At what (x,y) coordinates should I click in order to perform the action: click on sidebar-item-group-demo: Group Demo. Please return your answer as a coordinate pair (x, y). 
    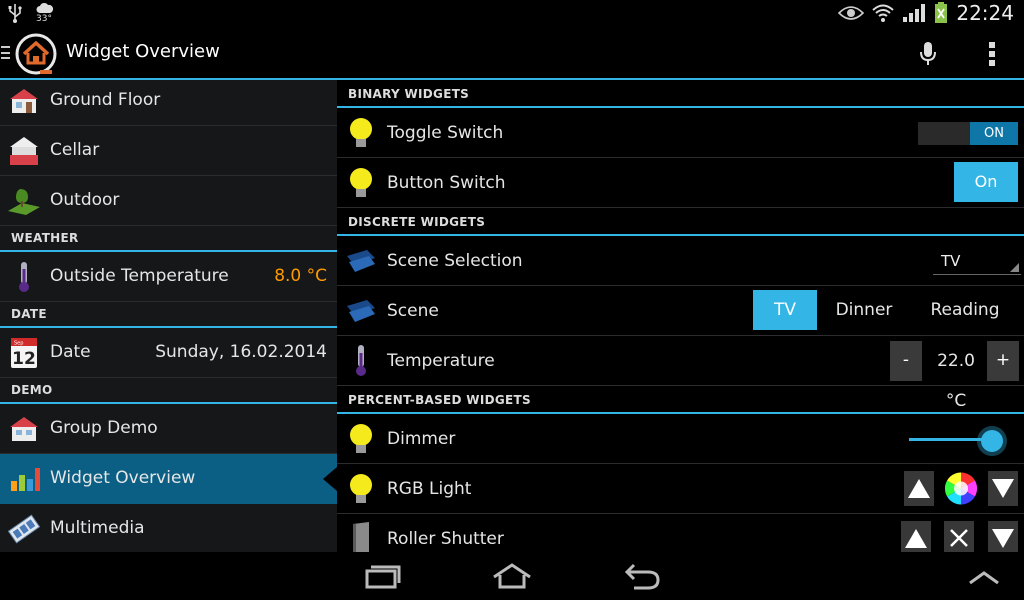
    Looking at the image, I should click on (168, 429).